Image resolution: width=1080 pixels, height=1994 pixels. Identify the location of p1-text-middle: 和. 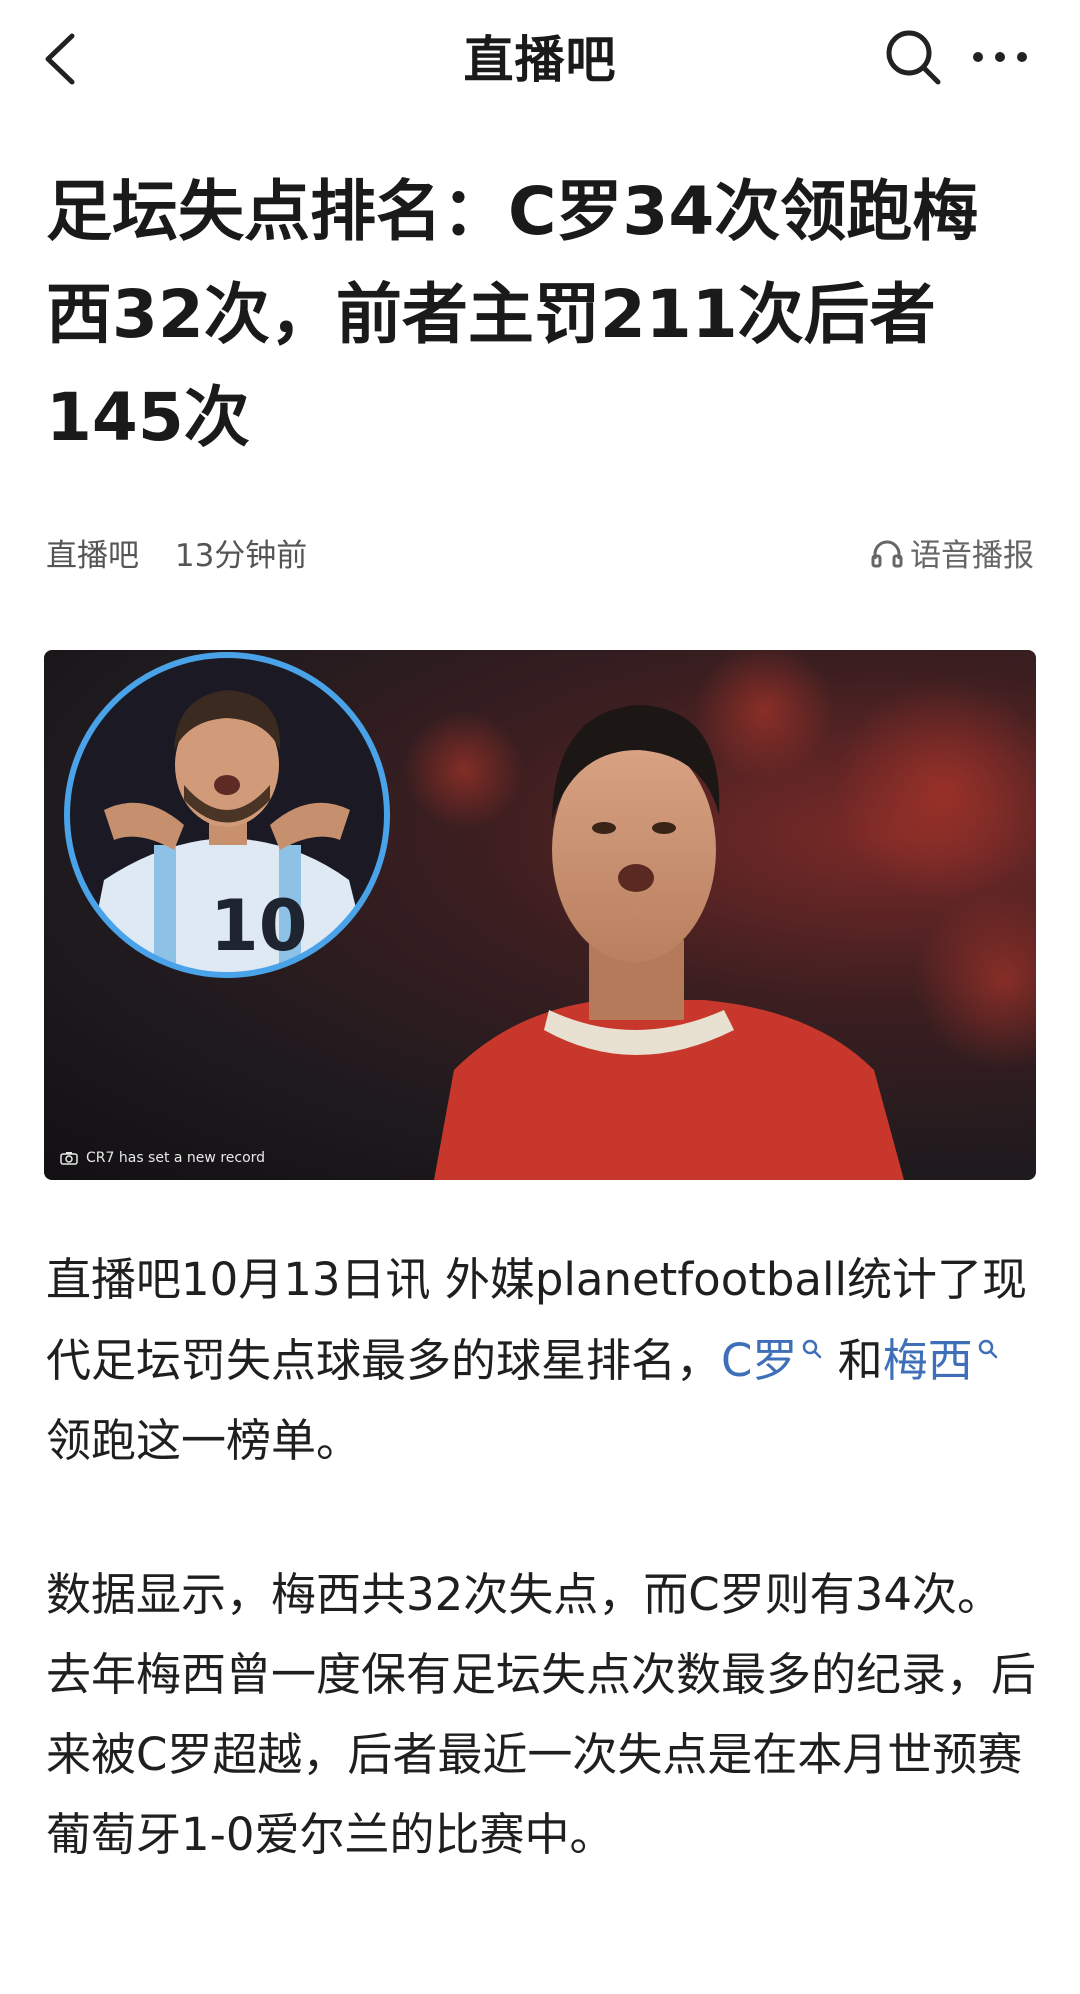
(853, 1360).